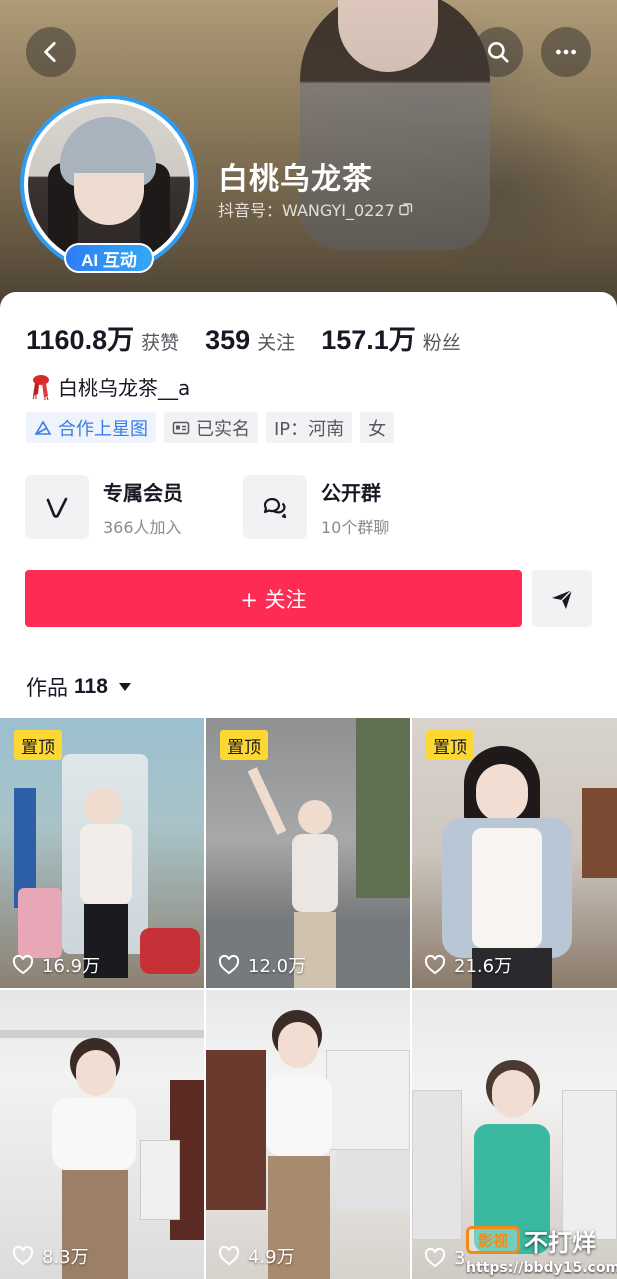  Describe the element at coordinates (405, 209) in the screenshot. I see `copy-icon` at that location.